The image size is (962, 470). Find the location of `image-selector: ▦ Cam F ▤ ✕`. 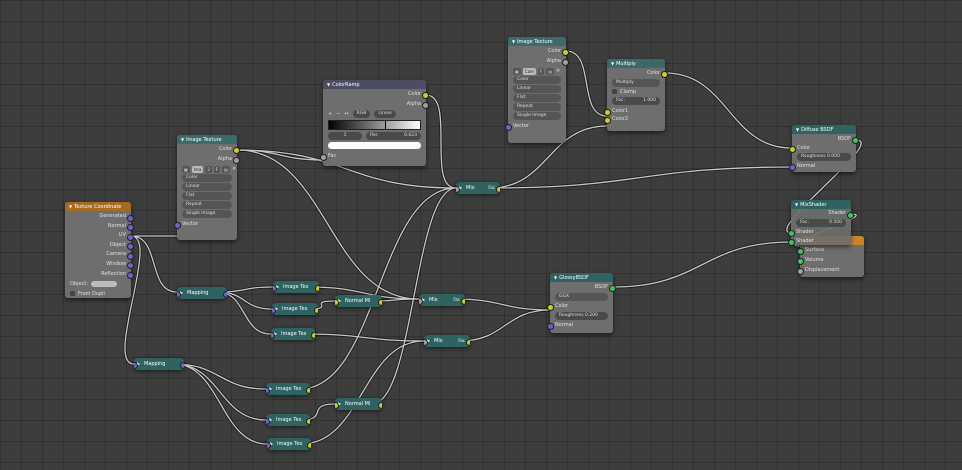

image-selector: ▦ Cam F ▤ ✕ is located at coordinates (537, 71).